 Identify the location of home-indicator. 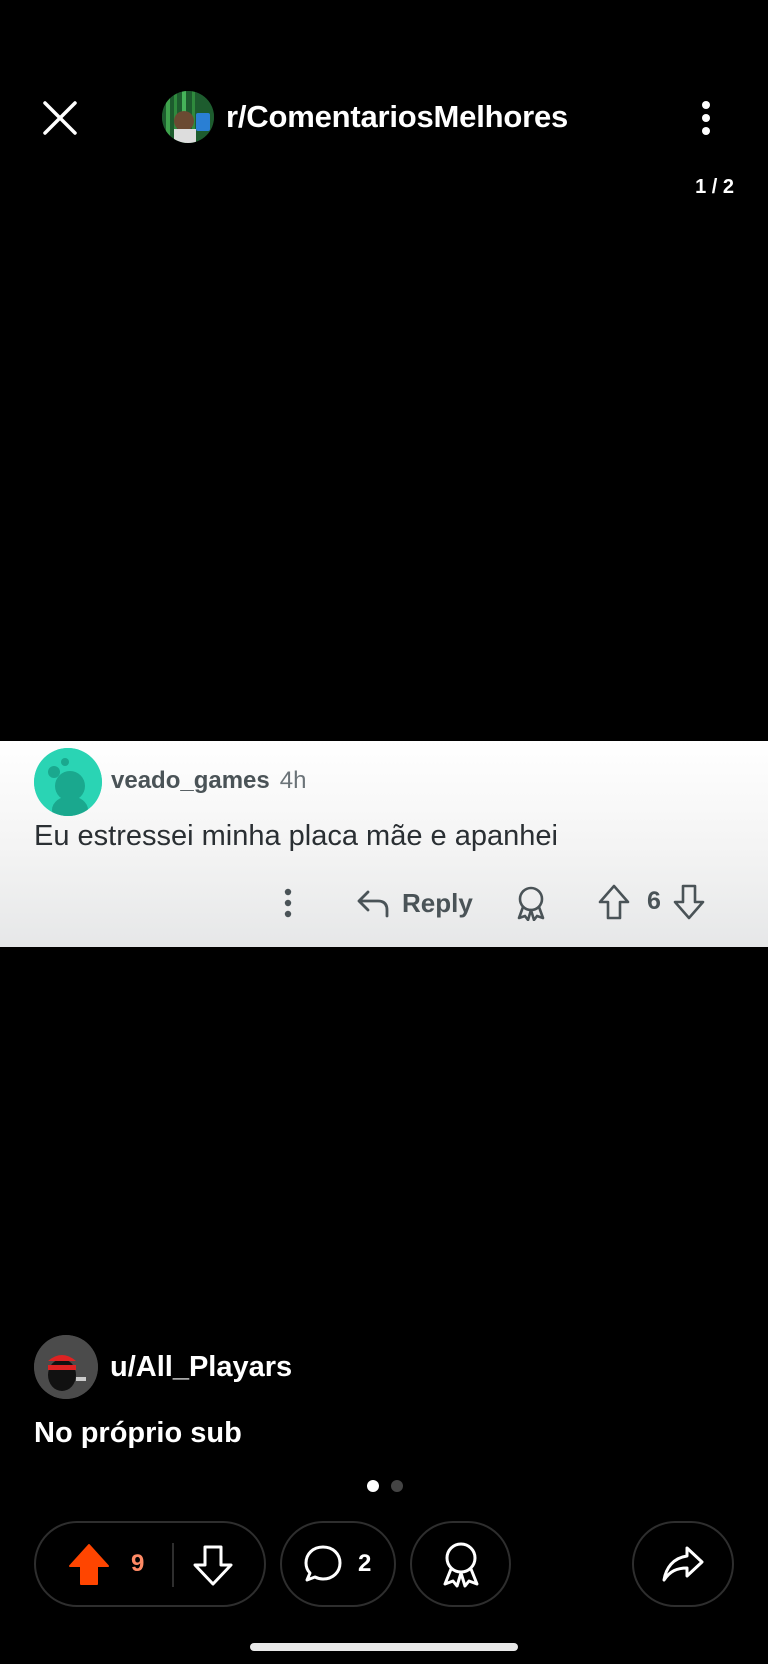
(384, 1647).